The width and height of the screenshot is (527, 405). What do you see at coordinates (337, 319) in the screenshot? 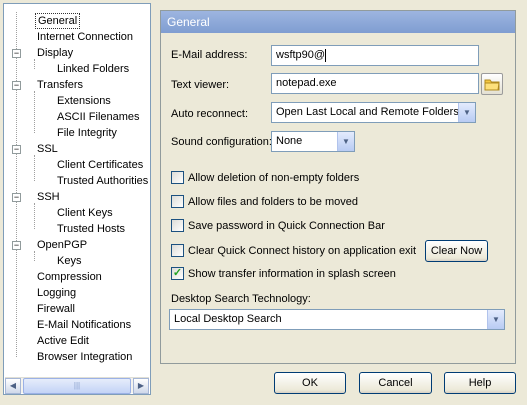
I see `desktop-search-select: Local Desktop Search ▼` at bounding box center [337, 319].